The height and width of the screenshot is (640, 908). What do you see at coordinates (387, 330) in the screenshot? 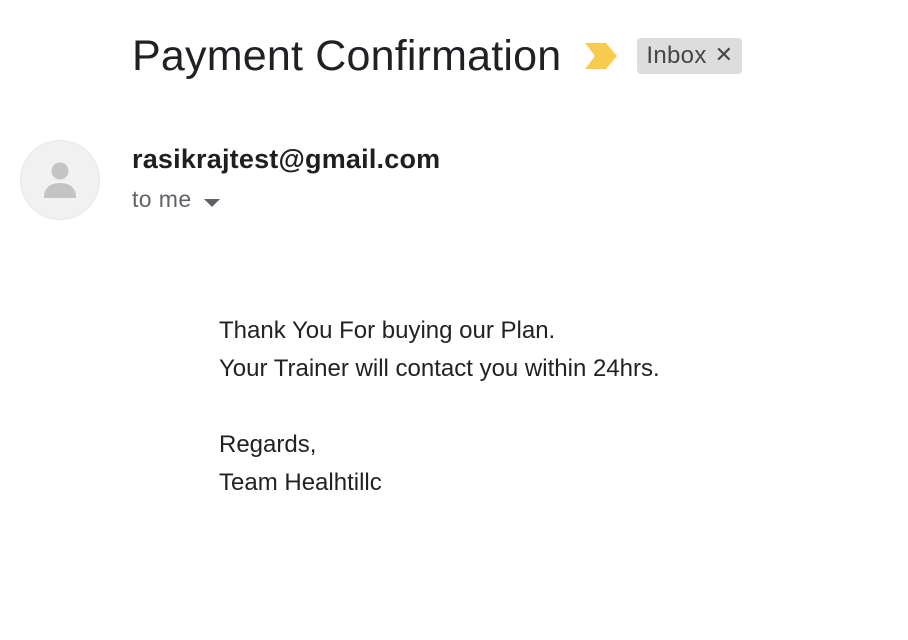
I see `body-line: Thank You For buying our Plan.` at bounding box center [387, 330].